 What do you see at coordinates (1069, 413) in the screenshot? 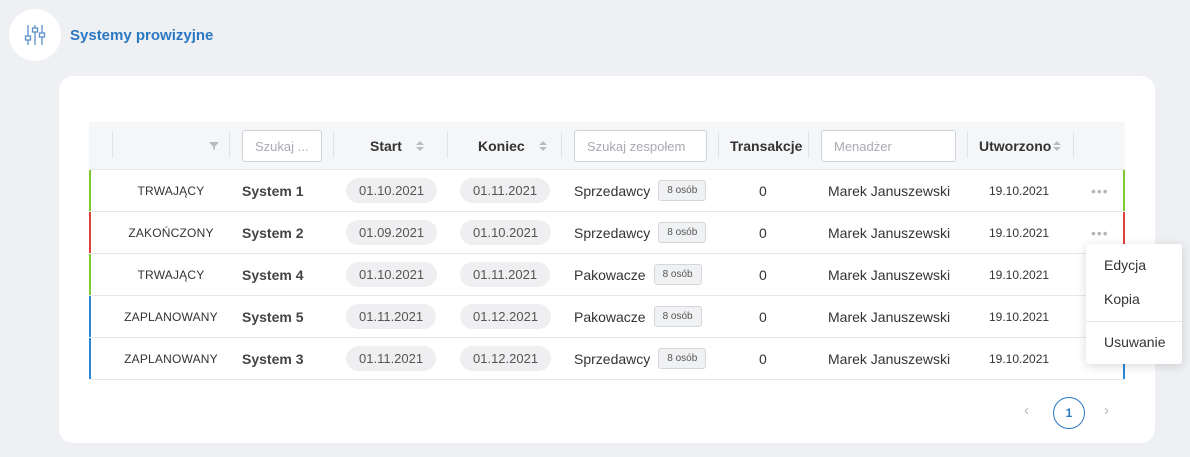
I see `pagination-page-1: 1` at bounding box center [1069, 413].